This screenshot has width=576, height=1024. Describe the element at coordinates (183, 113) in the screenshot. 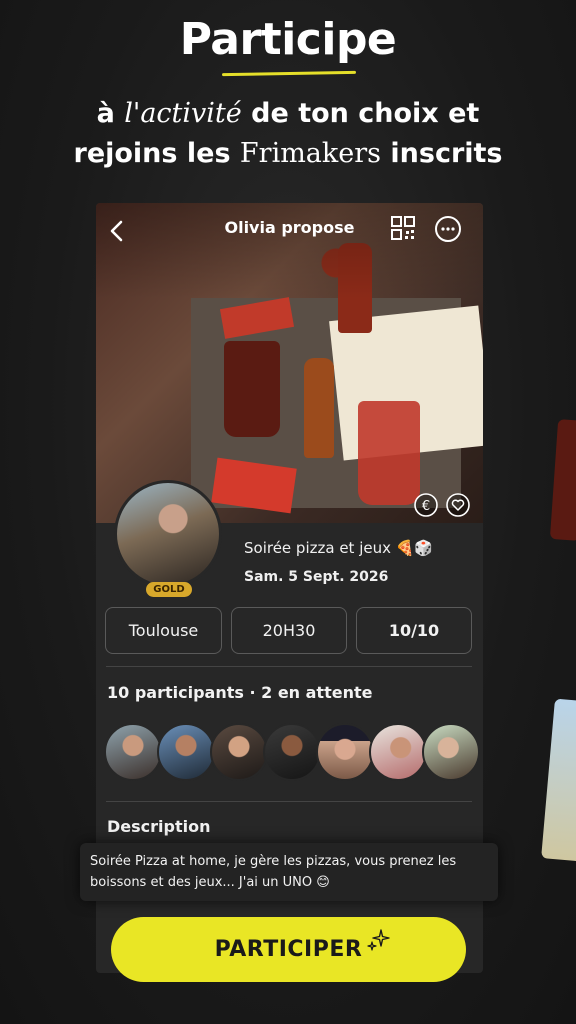

I see `promo-line-1-b: l'activité` at that location.